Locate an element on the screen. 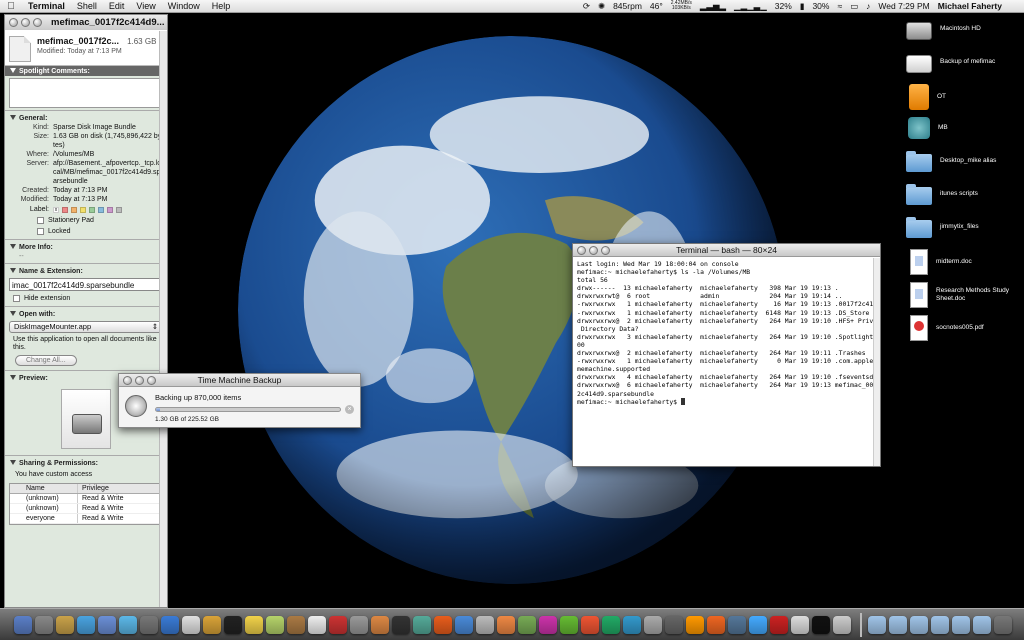 The image size is (1024, 640). hide-extension-checkbox: Hide extension is located at coordinates (86, 298).